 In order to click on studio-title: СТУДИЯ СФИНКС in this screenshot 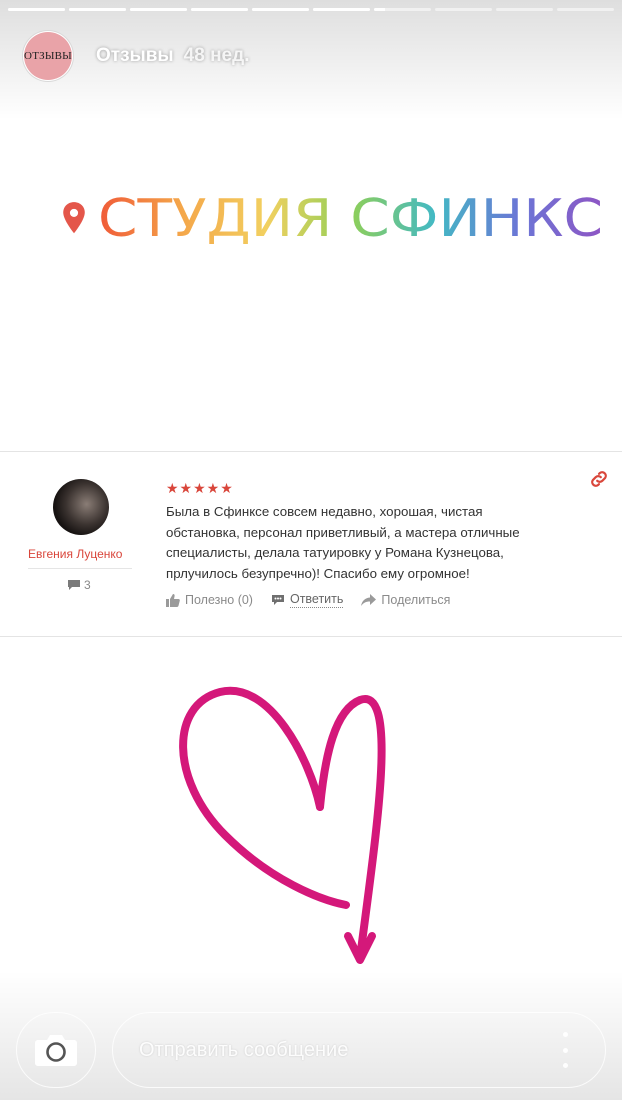, I will do `click(350, 219)`.